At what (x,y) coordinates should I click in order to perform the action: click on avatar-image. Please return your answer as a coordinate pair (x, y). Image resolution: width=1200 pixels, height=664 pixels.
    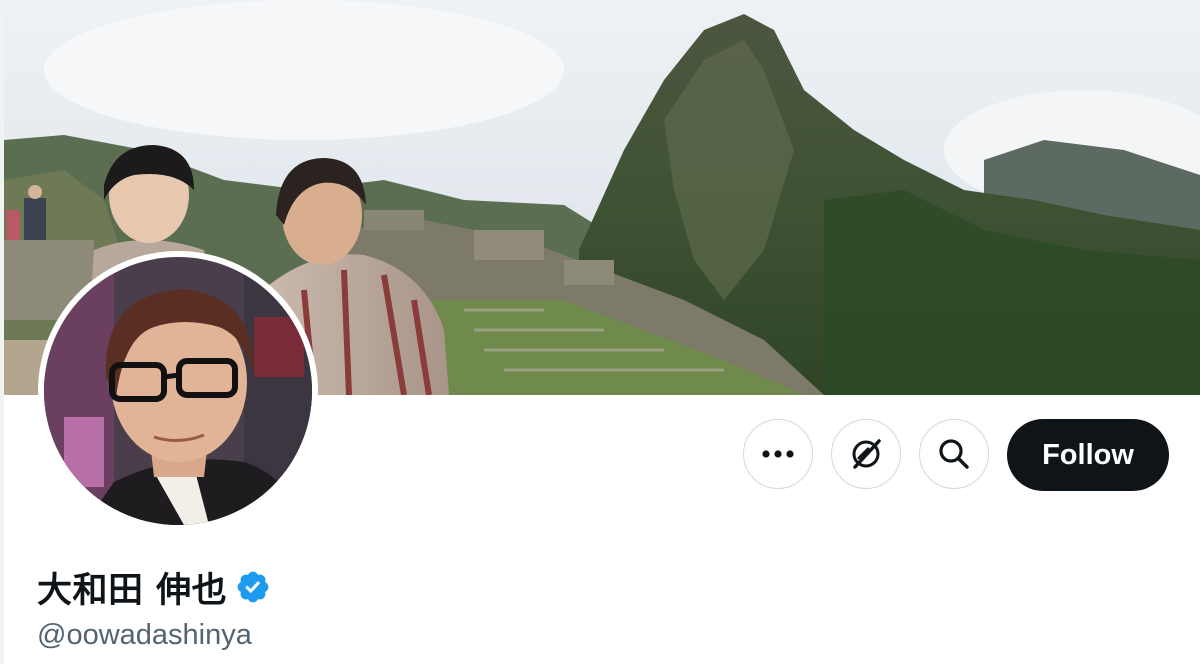
    Looking at the image, I should click on (178, 391).